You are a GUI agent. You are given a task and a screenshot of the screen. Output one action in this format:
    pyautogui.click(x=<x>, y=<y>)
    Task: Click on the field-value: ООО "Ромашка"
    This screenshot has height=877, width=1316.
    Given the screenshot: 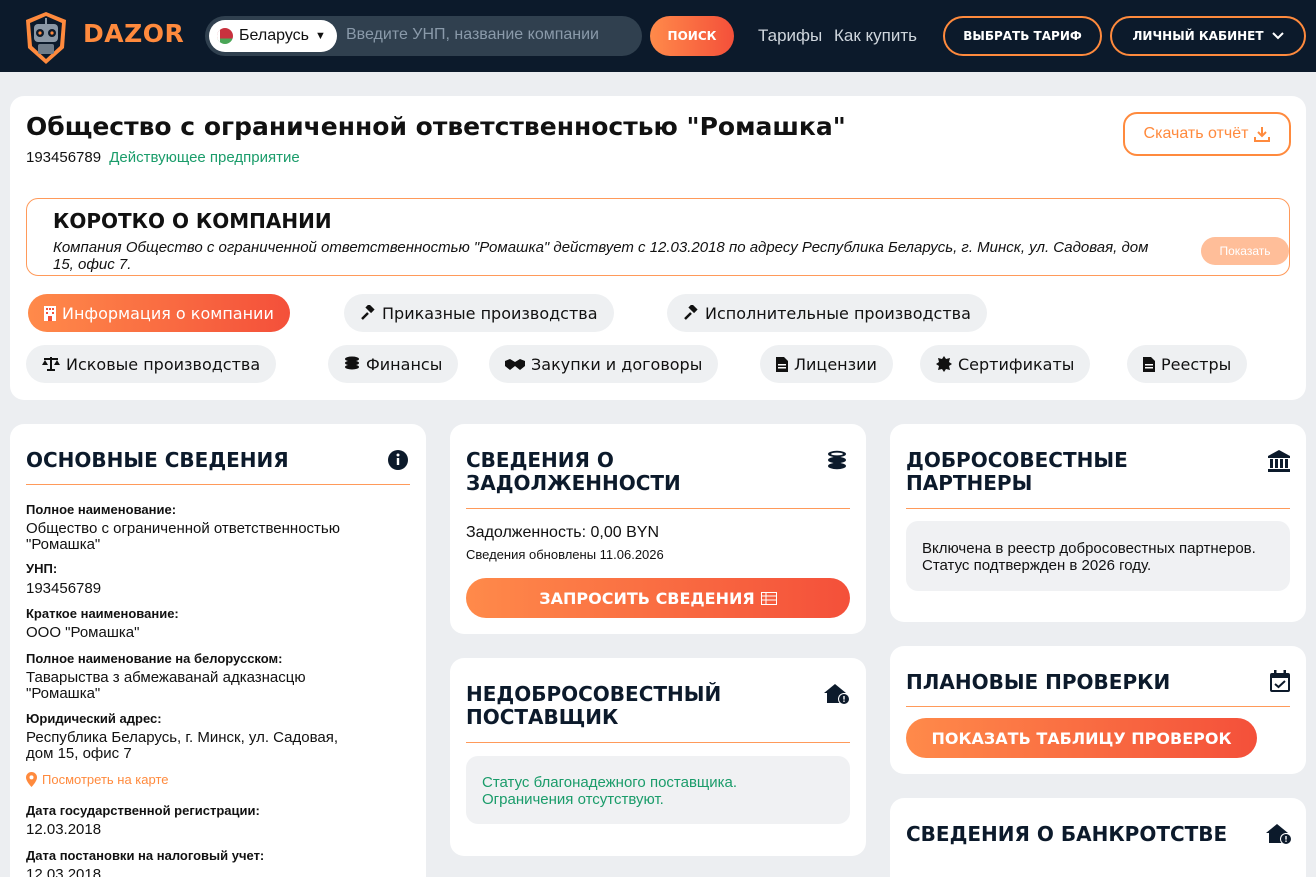 What is the action you would take?
    pyautogui.click(x=83, y=632)
    